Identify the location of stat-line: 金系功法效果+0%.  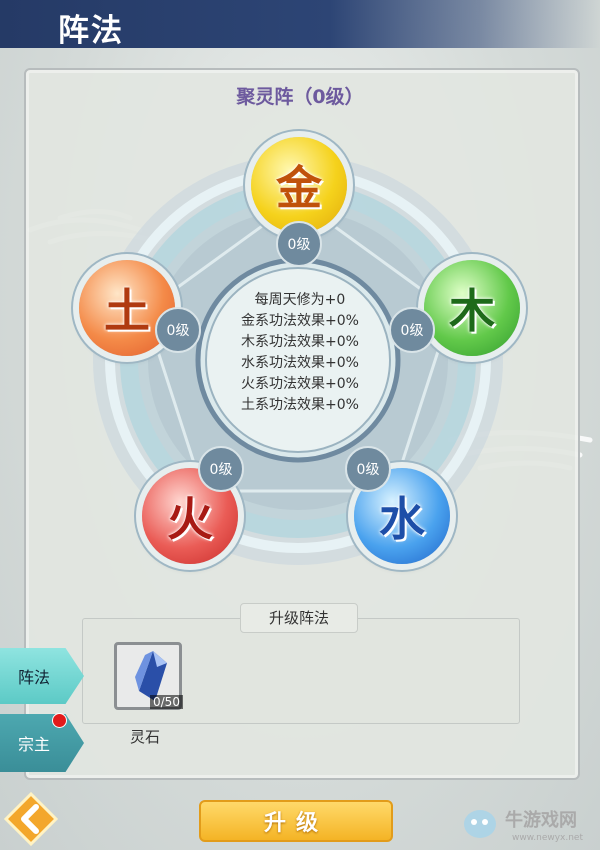
(300, 321).